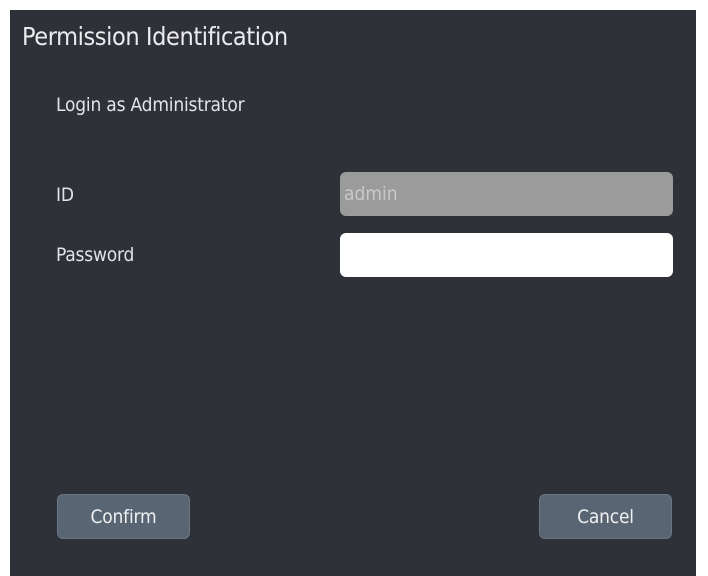 This screenshot has width=708, height=576. What do you see at coordinates (123, 516) in the screenshot?
I see `confirm-button: Confirm` at bounding box center [123, 516].